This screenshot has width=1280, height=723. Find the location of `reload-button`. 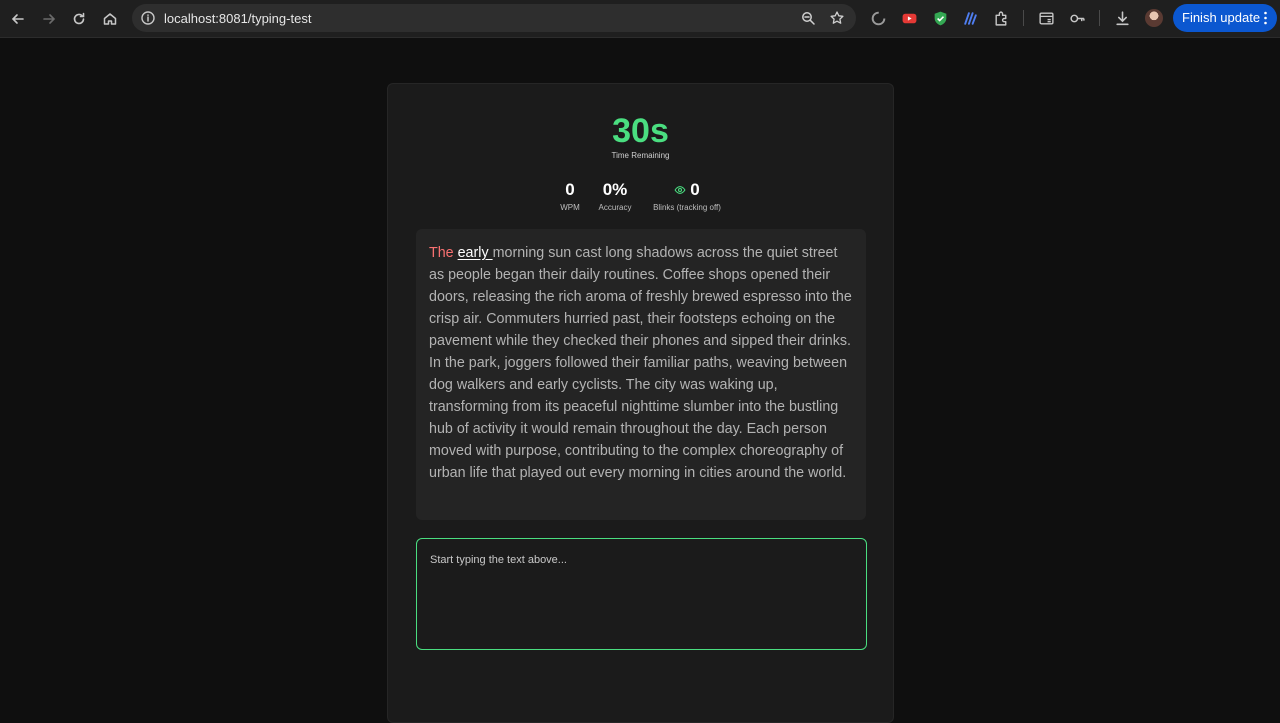

reload-button is located at coordinates (79, 19).